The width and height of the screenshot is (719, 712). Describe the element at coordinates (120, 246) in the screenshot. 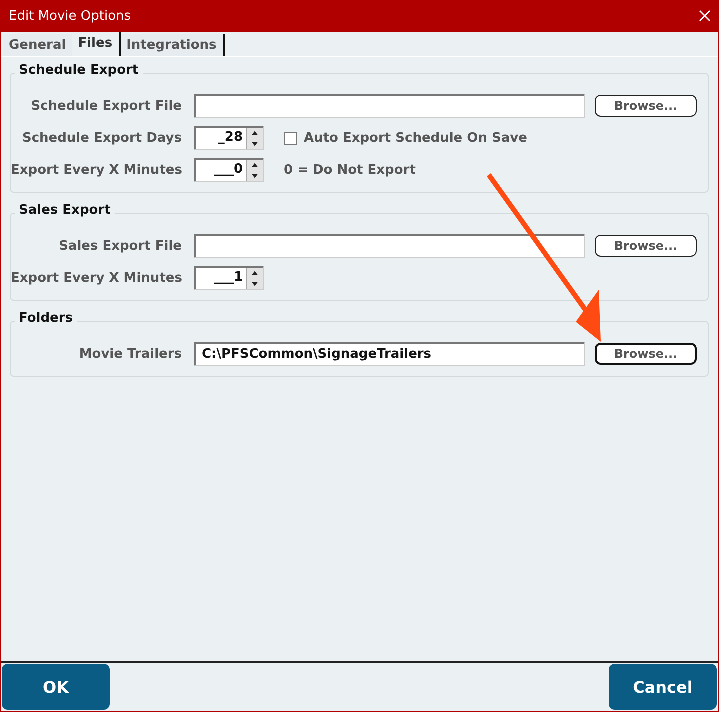

I see `field-label: Sales Export File` at that location.